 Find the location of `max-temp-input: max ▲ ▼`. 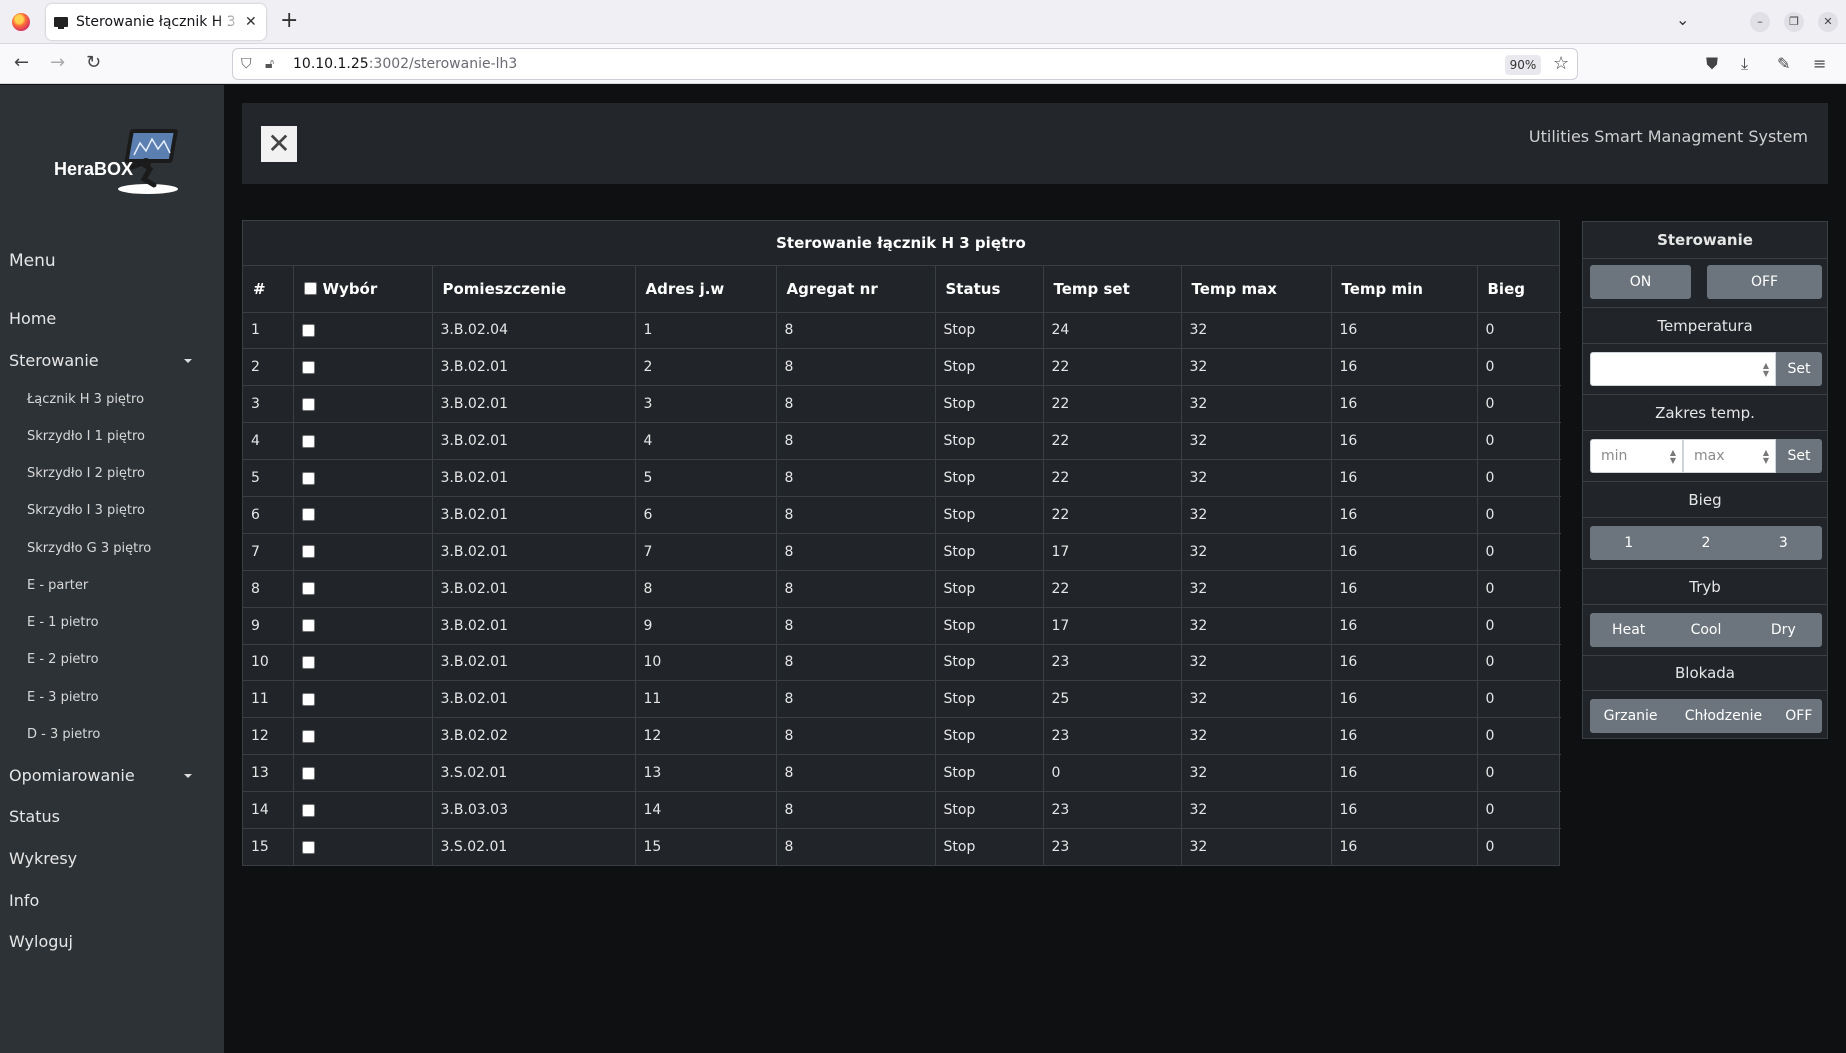

max-temp-input: max ▲ ▼ is located at coordinates (1729, 456).